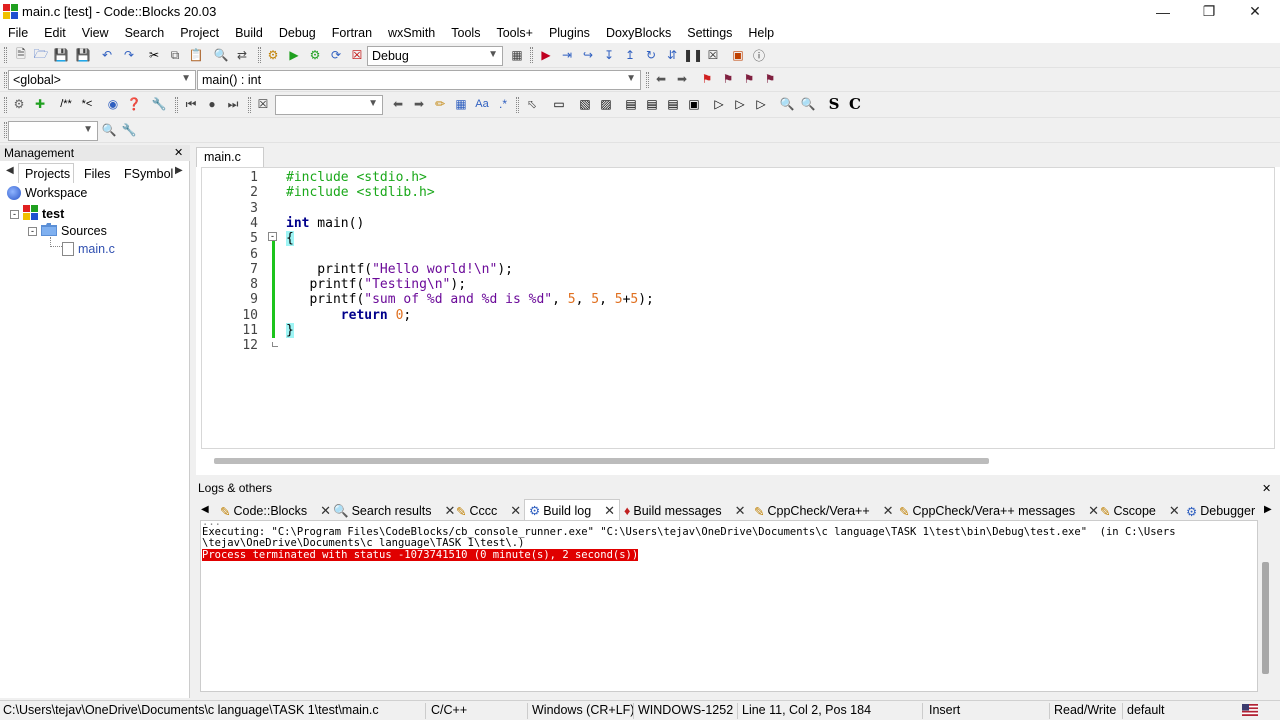 This screenshot has height=720, width=1280. I want to click on incremental-search-input: ▼, so click(329, 105).